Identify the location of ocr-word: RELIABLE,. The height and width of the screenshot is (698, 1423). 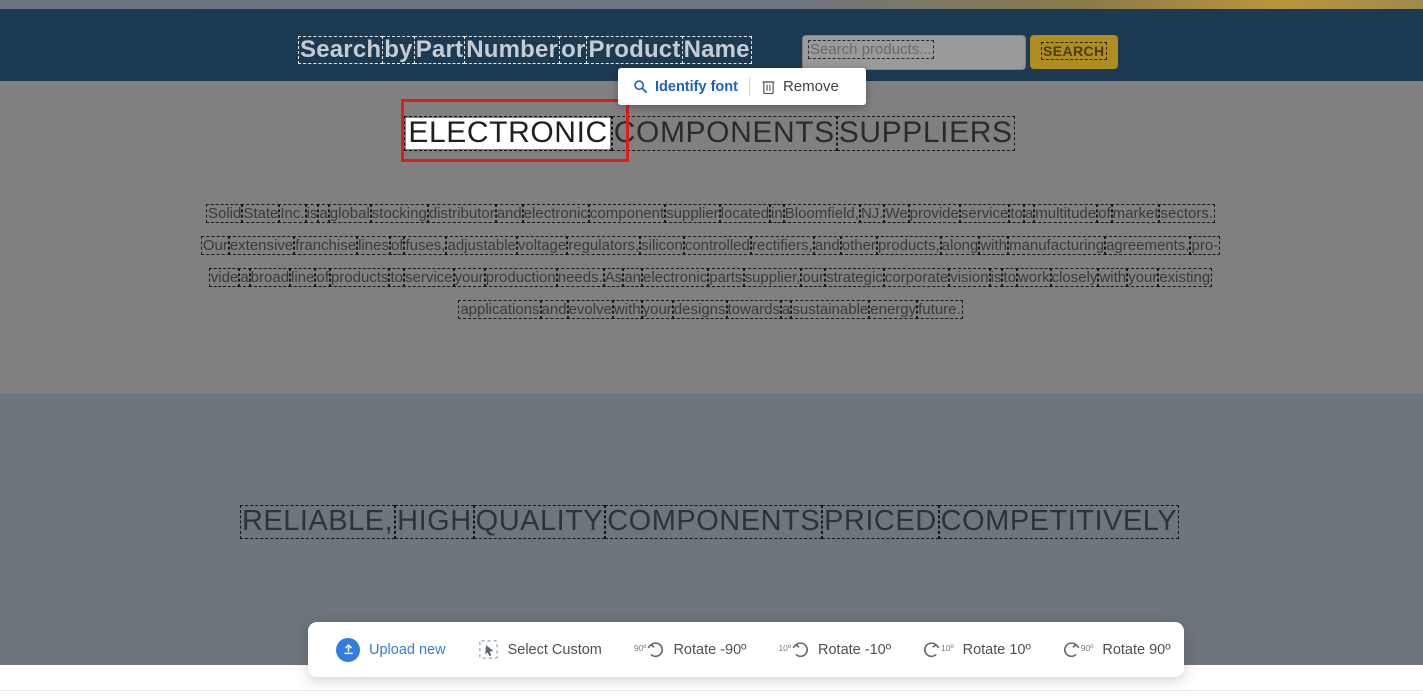
(317, 522).